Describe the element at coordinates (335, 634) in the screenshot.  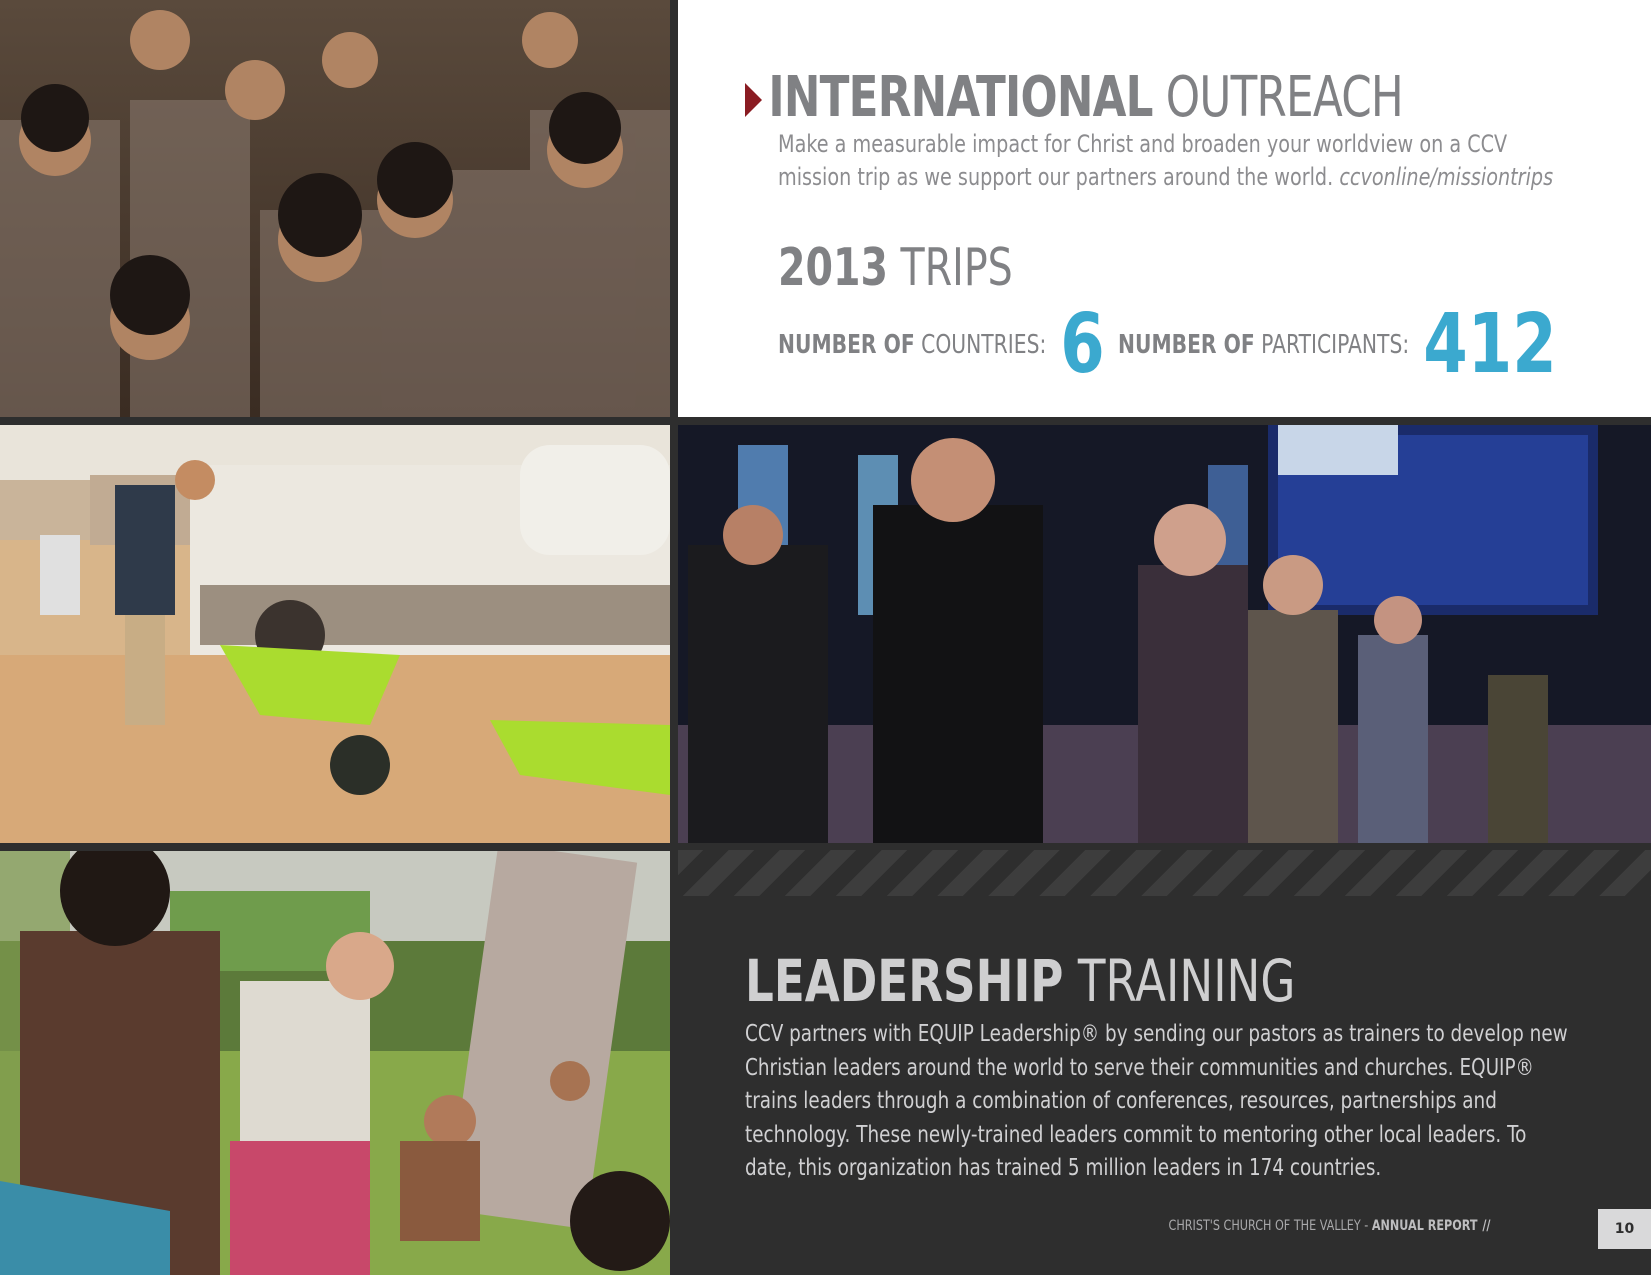
I see `wheelbarrow-photo` at that location.